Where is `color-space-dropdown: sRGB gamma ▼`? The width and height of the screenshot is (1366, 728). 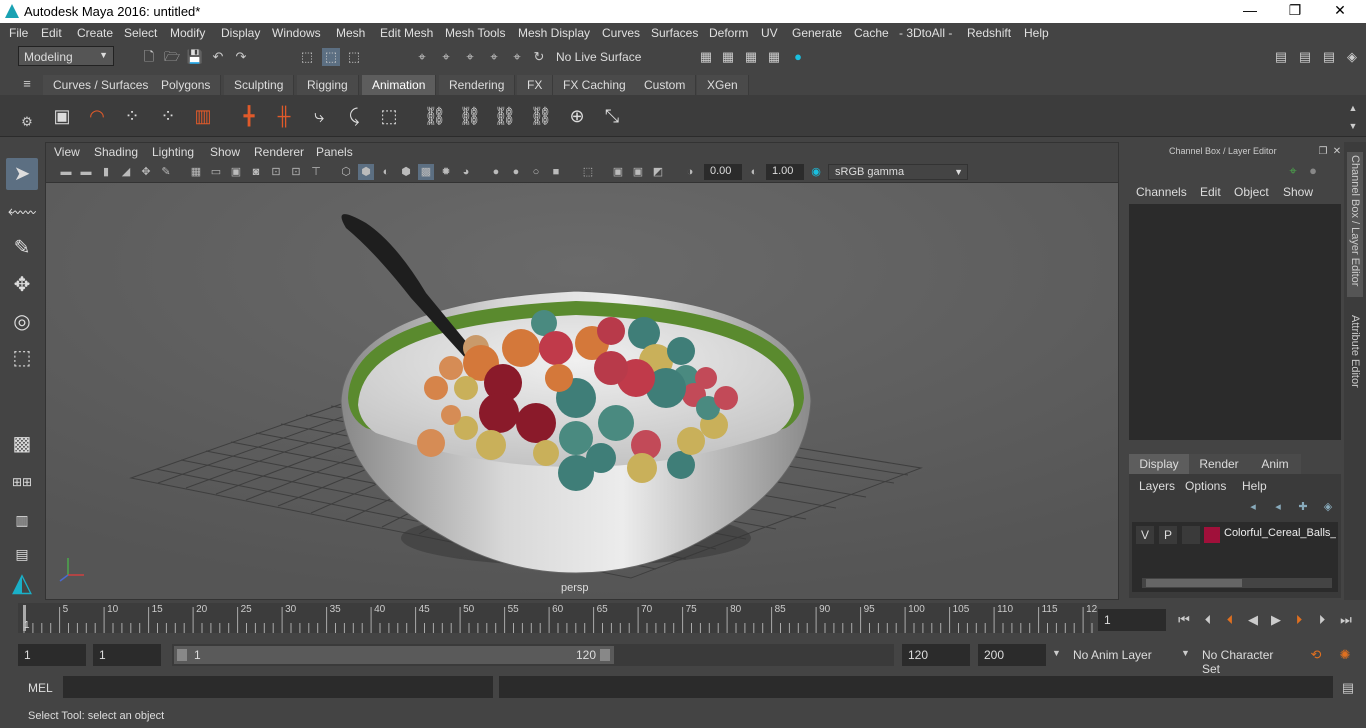 color-space-dropdown: sRGB gamma ▼ is located at coordinates (898, 172).